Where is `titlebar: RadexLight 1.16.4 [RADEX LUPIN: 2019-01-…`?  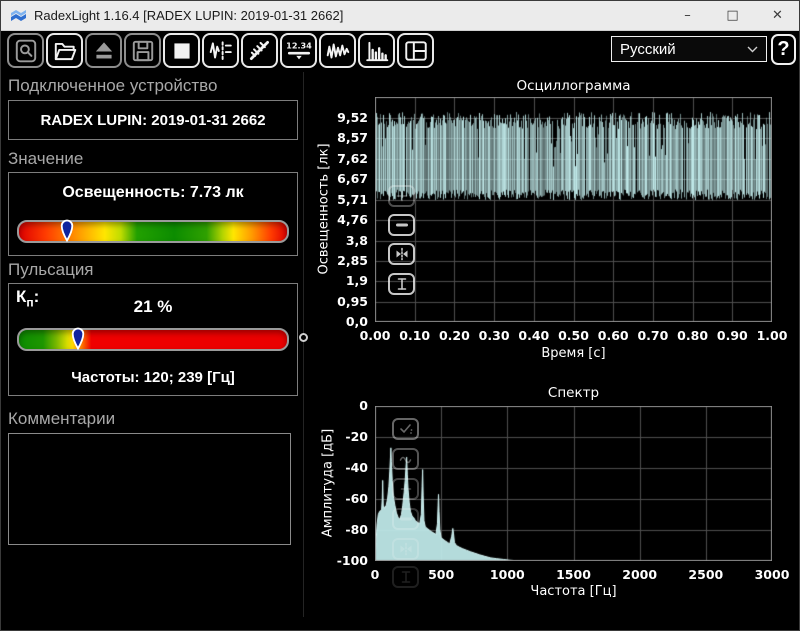 titlebar: RadexLight 1.16.4 [RADEX LUPIN: 2019-01-… is located at coordinates (400, 15).